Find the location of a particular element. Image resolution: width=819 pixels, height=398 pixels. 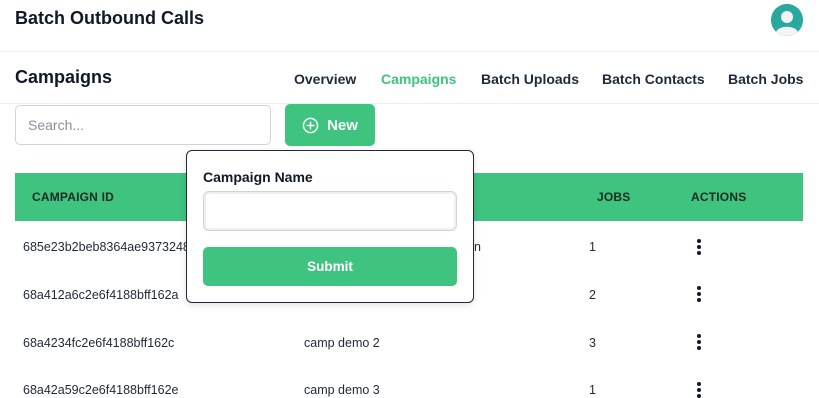

campaign-name-label: Campaign Name is located at coordinates (258, 177).